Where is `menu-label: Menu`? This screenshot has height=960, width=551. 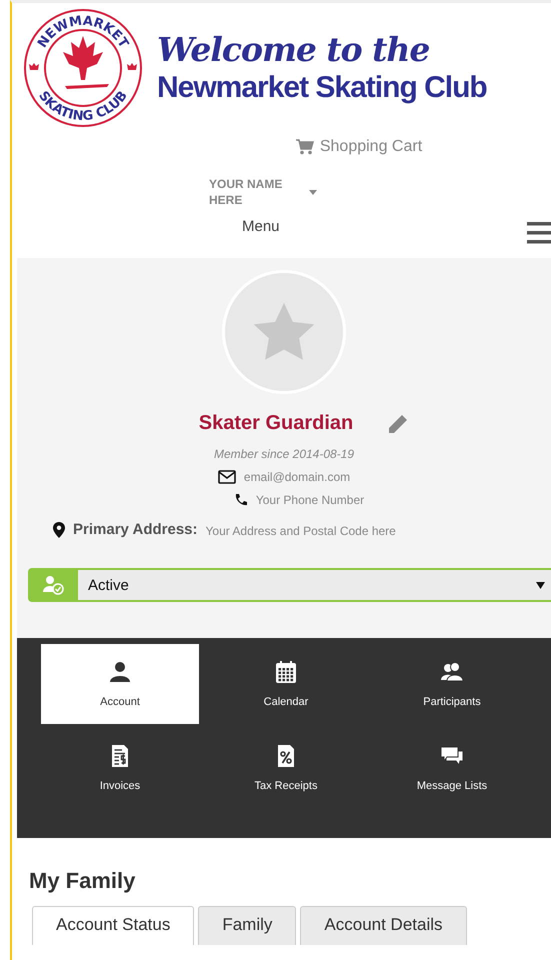
menu-label: Menu is located at coordinates (261, 226).